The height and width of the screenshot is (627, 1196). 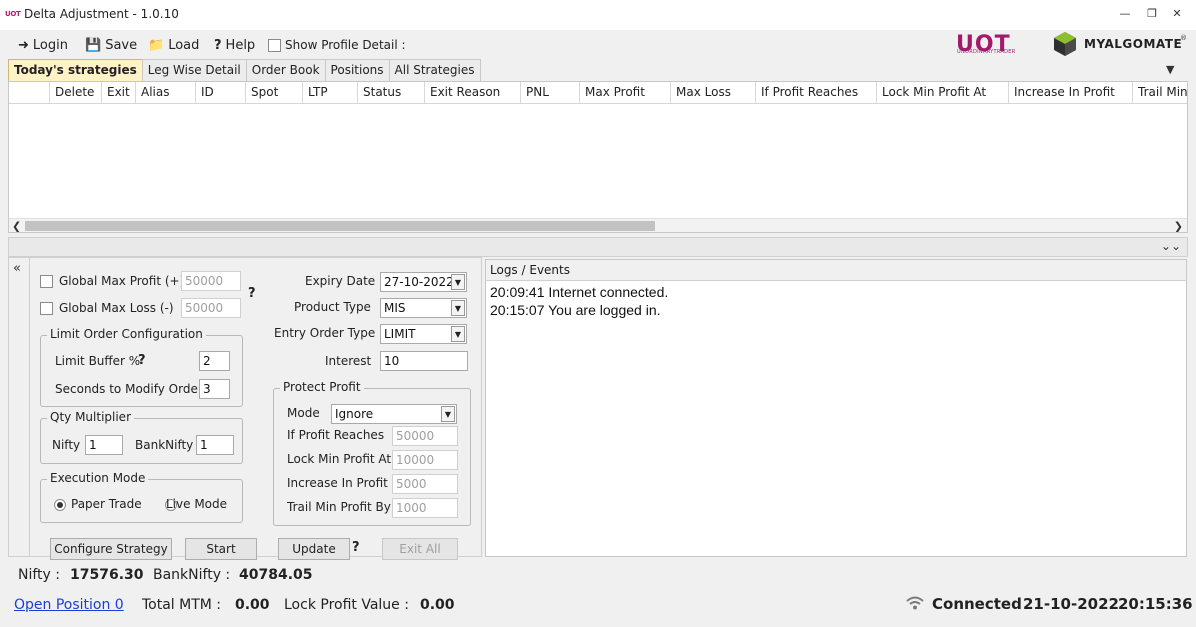 I want to click on exit-all-button: Exit All, so click(x=420, y=549).